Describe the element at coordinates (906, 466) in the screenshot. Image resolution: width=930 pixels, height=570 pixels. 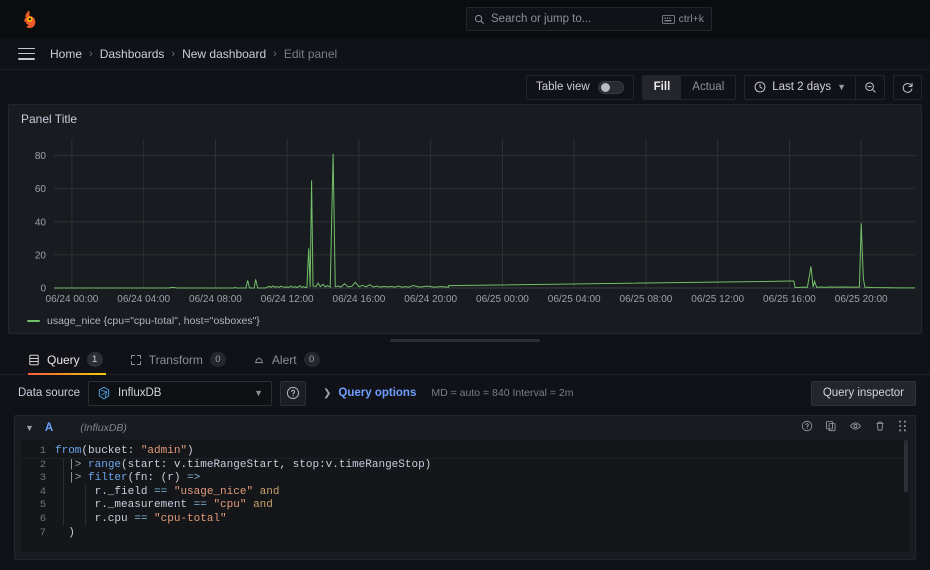
I see `code-scrollbar` at that location.